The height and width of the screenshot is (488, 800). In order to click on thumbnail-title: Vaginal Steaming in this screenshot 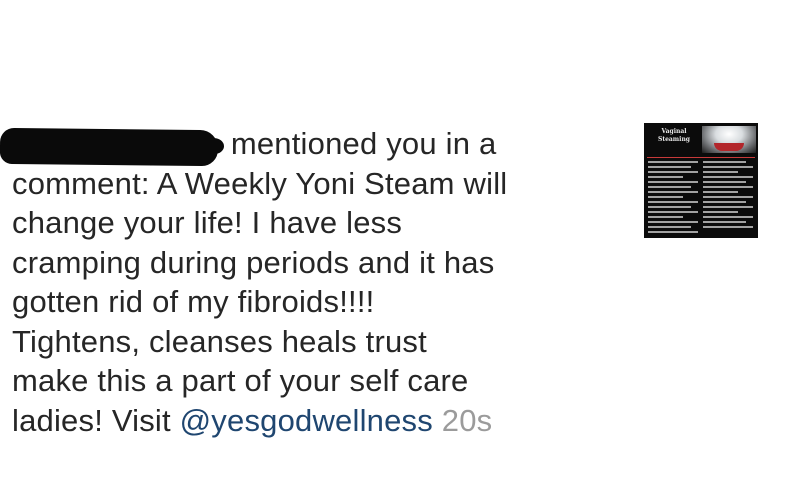, I will do `click(674, 135)`.